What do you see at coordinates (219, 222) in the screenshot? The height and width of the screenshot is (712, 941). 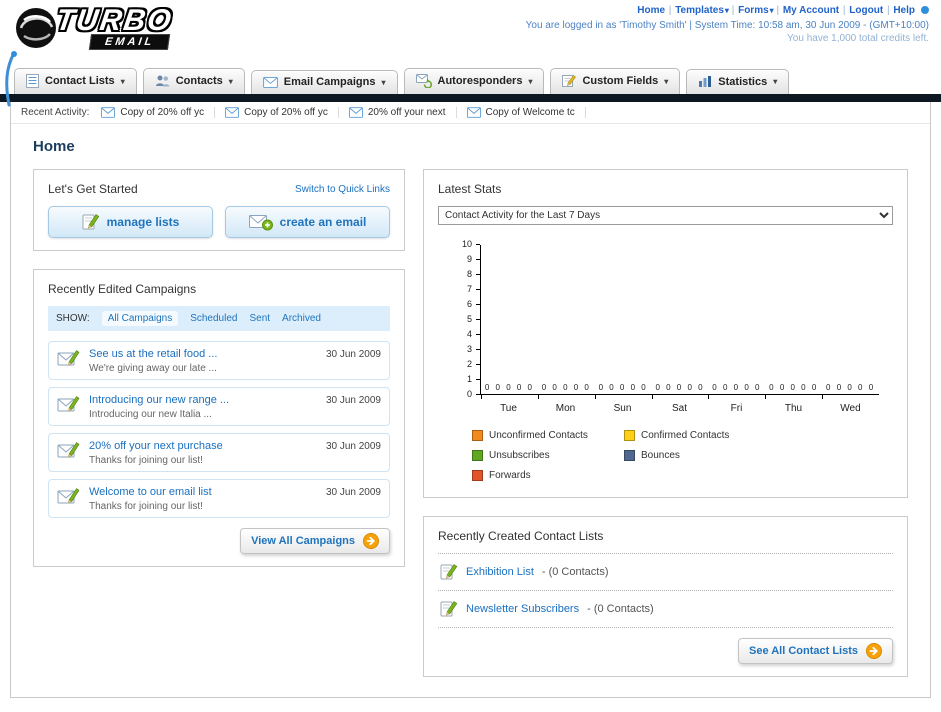 I see `get-started-buttons: manage lists create an email` at bounding box center [219, 222].